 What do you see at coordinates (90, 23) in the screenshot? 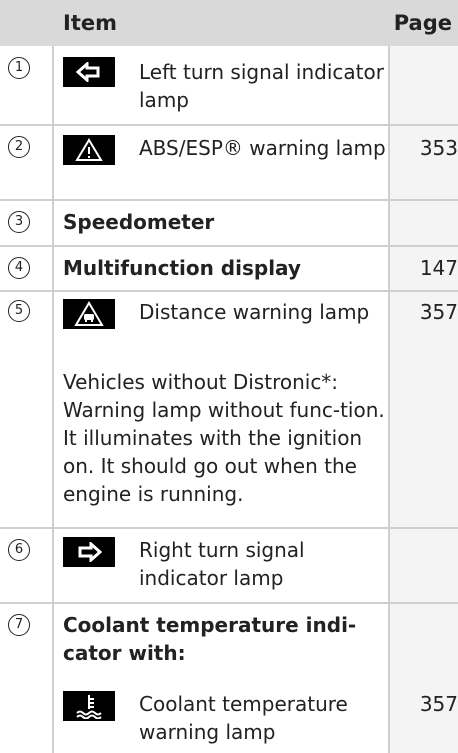
I see `item-column-header: Item` at bounding box center [90, 23].